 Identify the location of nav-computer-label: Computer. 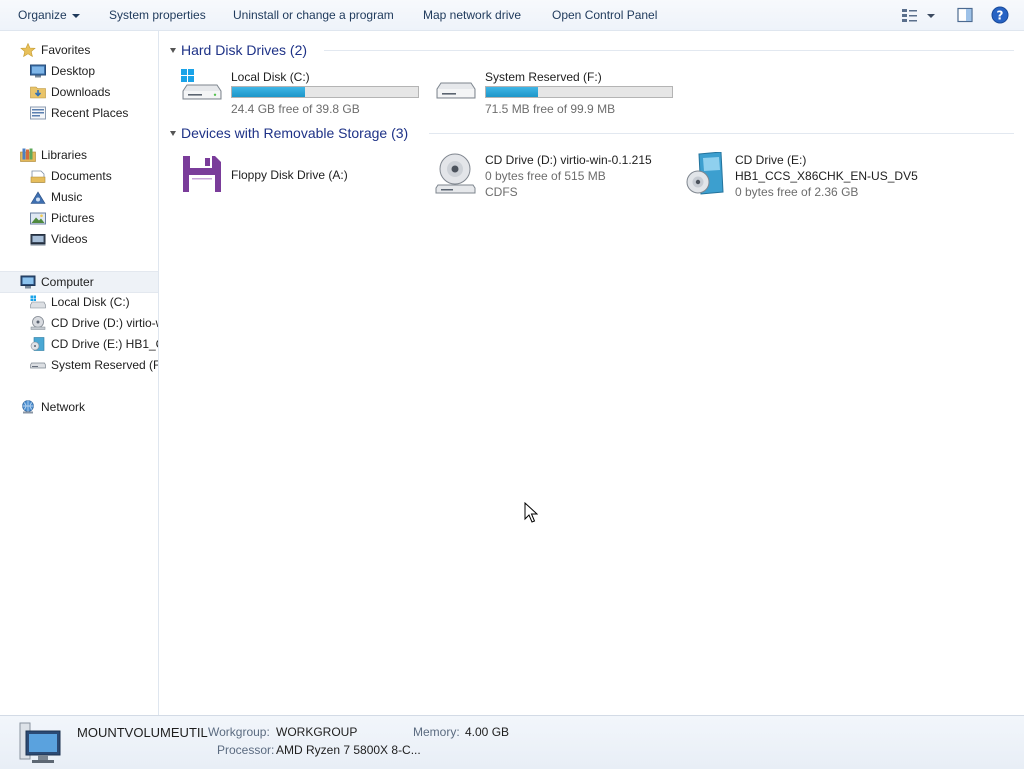
(67, 282).